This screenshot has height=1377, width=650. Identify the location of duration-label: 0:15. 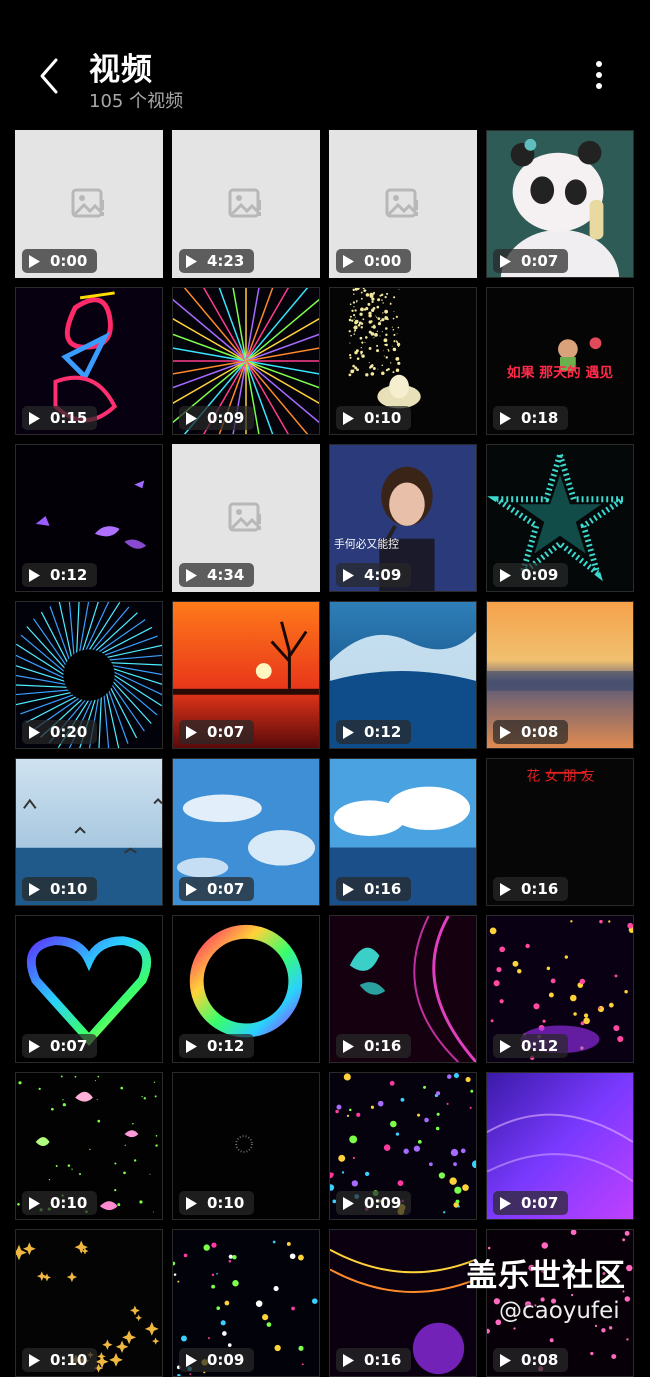
(69, 418).